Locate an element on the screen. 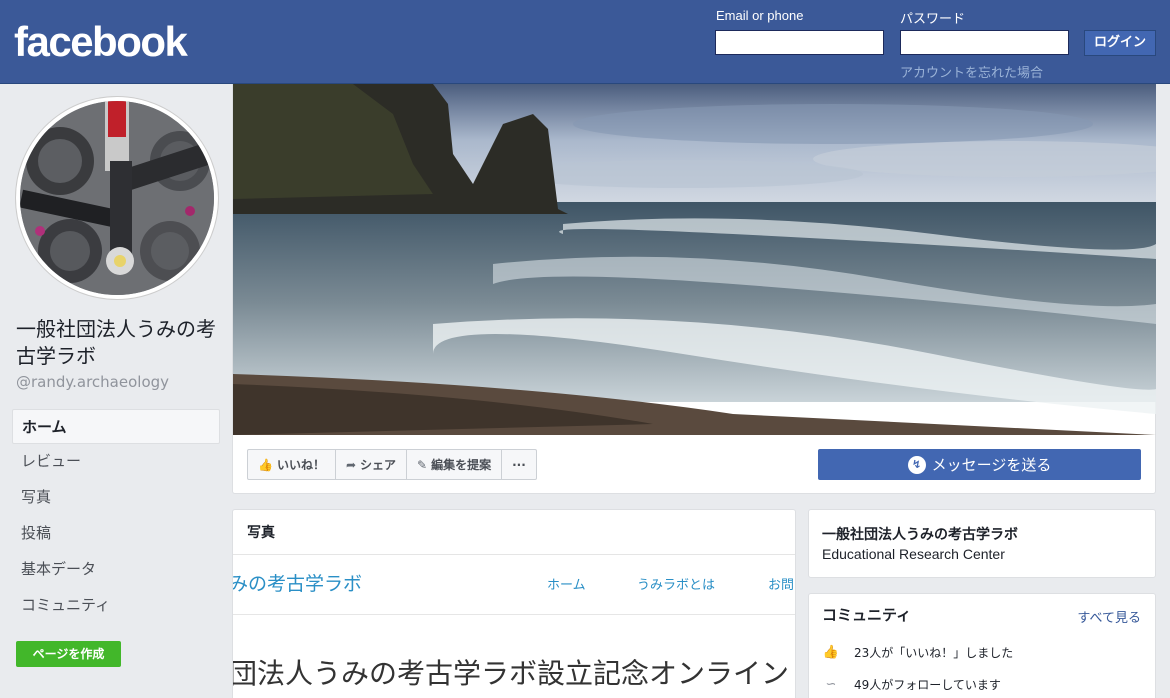 The height and width of the screenshot is (698, 1170). share-arrow-icon: ➦ is located at coordinates (351, 464).